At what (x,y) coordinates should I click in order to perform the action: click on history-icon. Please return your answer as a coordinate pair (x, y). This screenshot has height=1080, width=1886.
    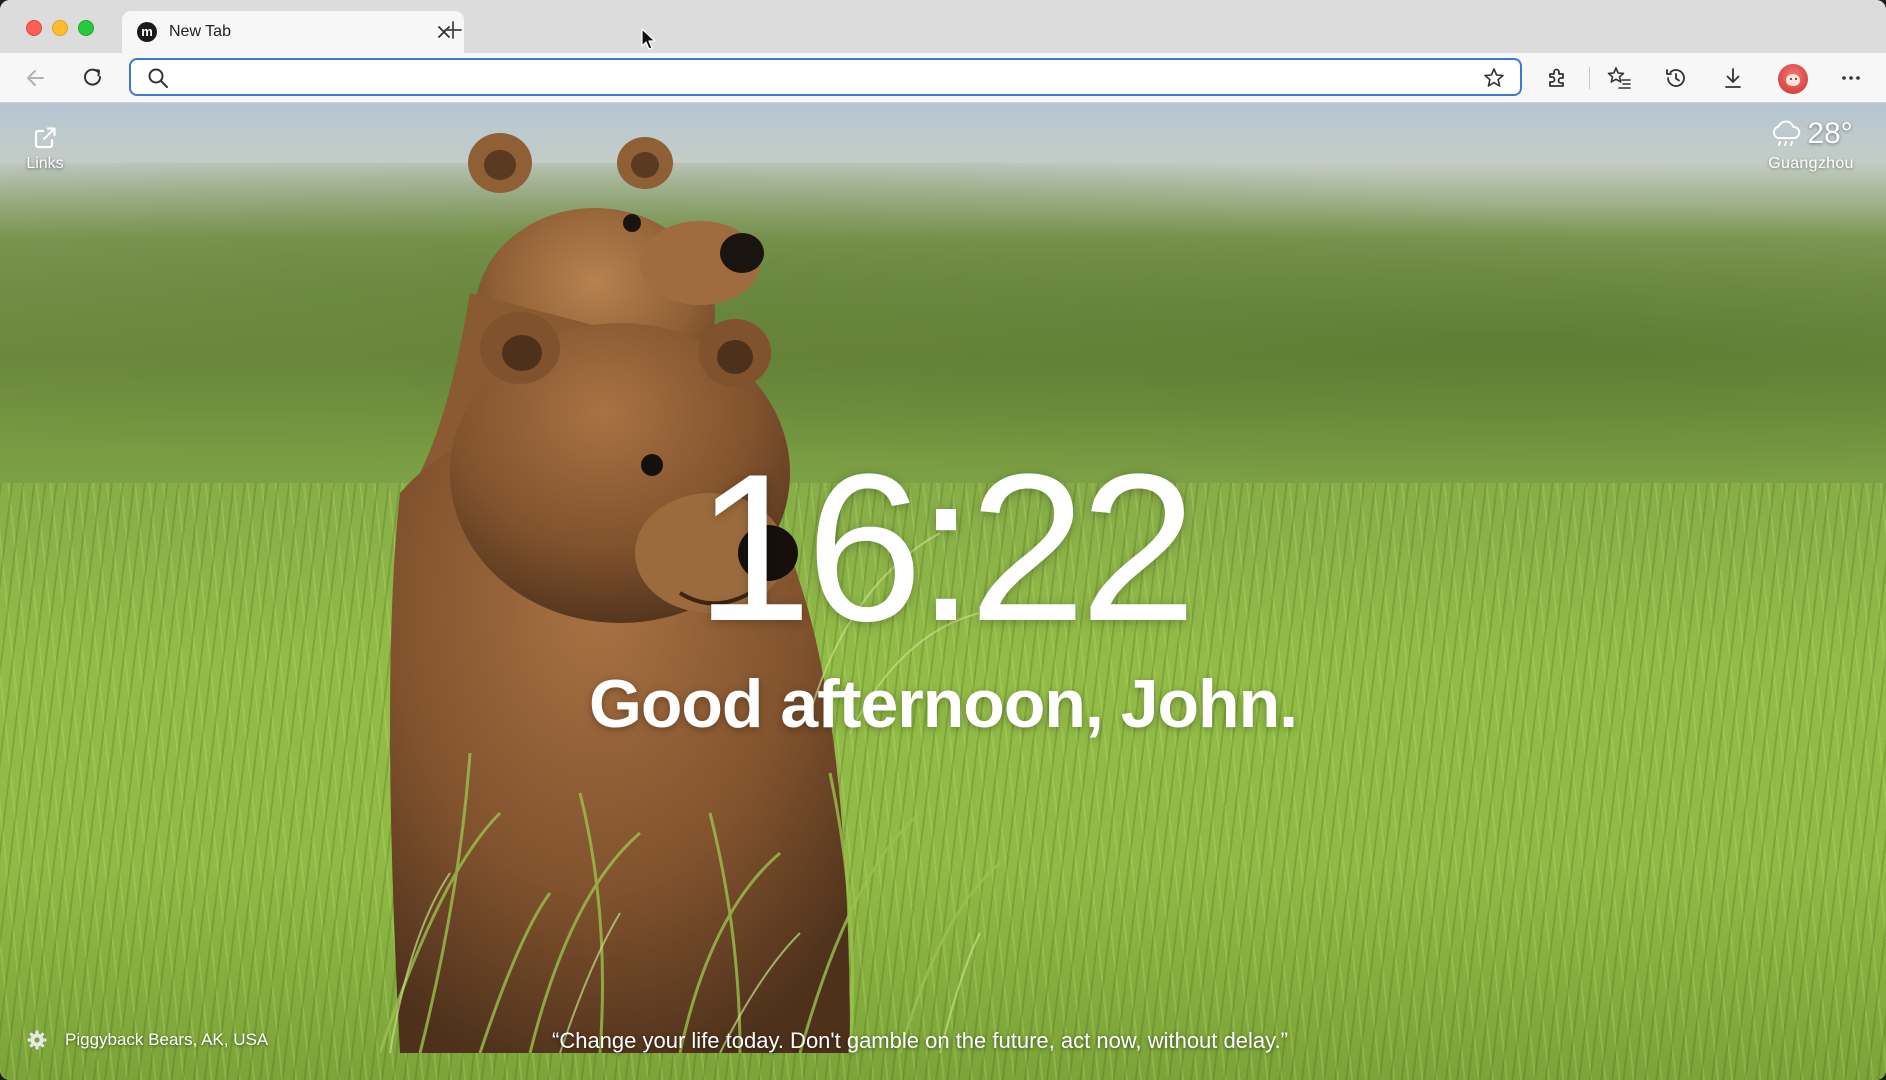
    Looking at the image, I should click on (1676, 78).